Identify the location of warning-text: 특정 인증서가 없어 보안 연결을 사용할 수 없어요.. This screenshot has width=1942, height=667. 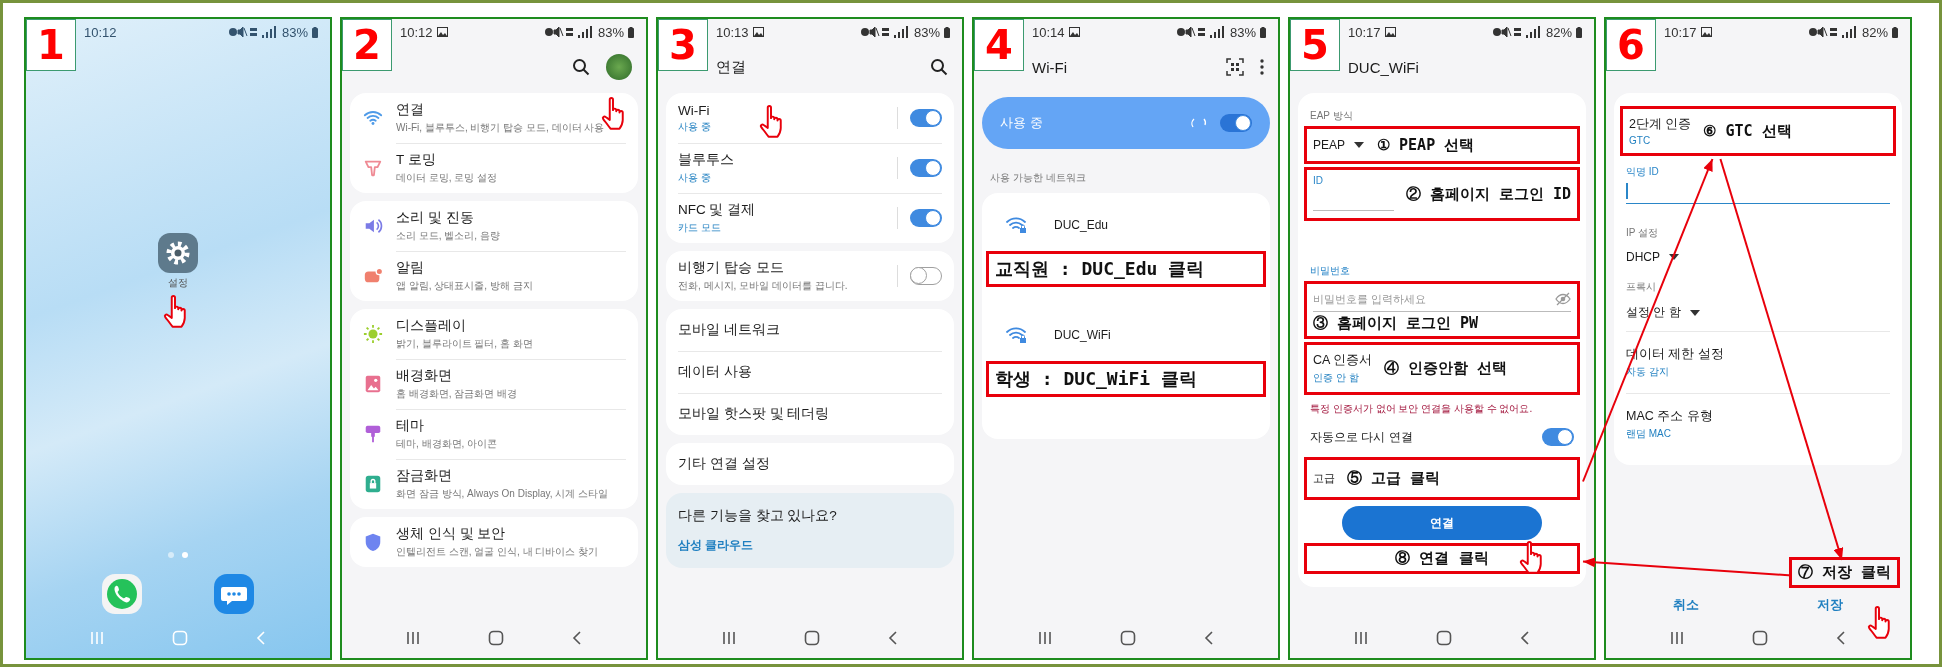
(1422, 409).